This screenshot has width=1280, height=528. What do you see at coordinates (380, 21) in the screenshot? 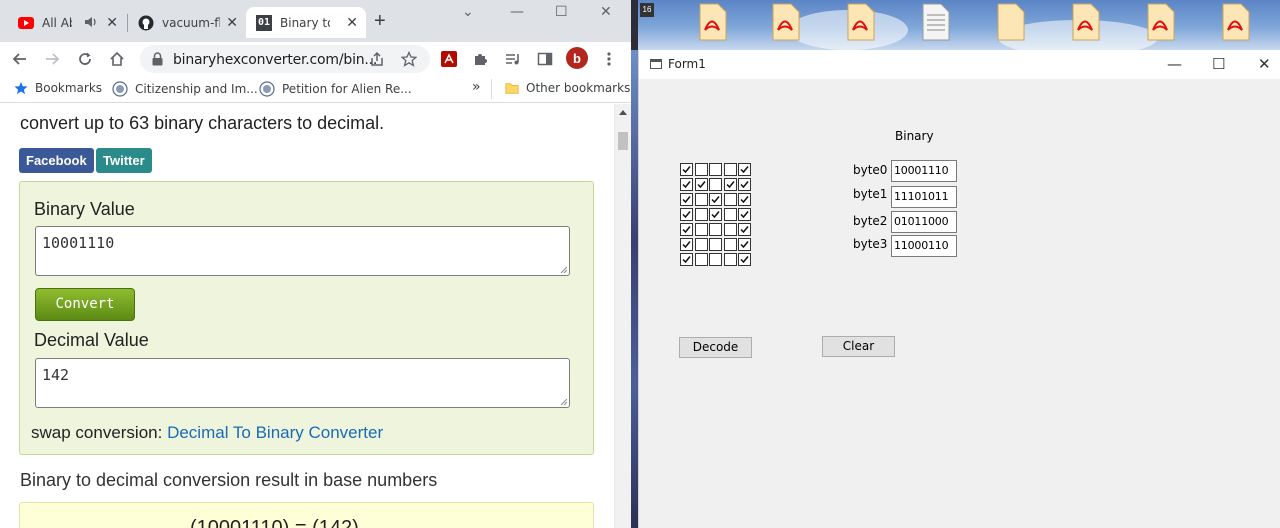
I see `new-tab-icon: +` at bounding box center [380, 21].